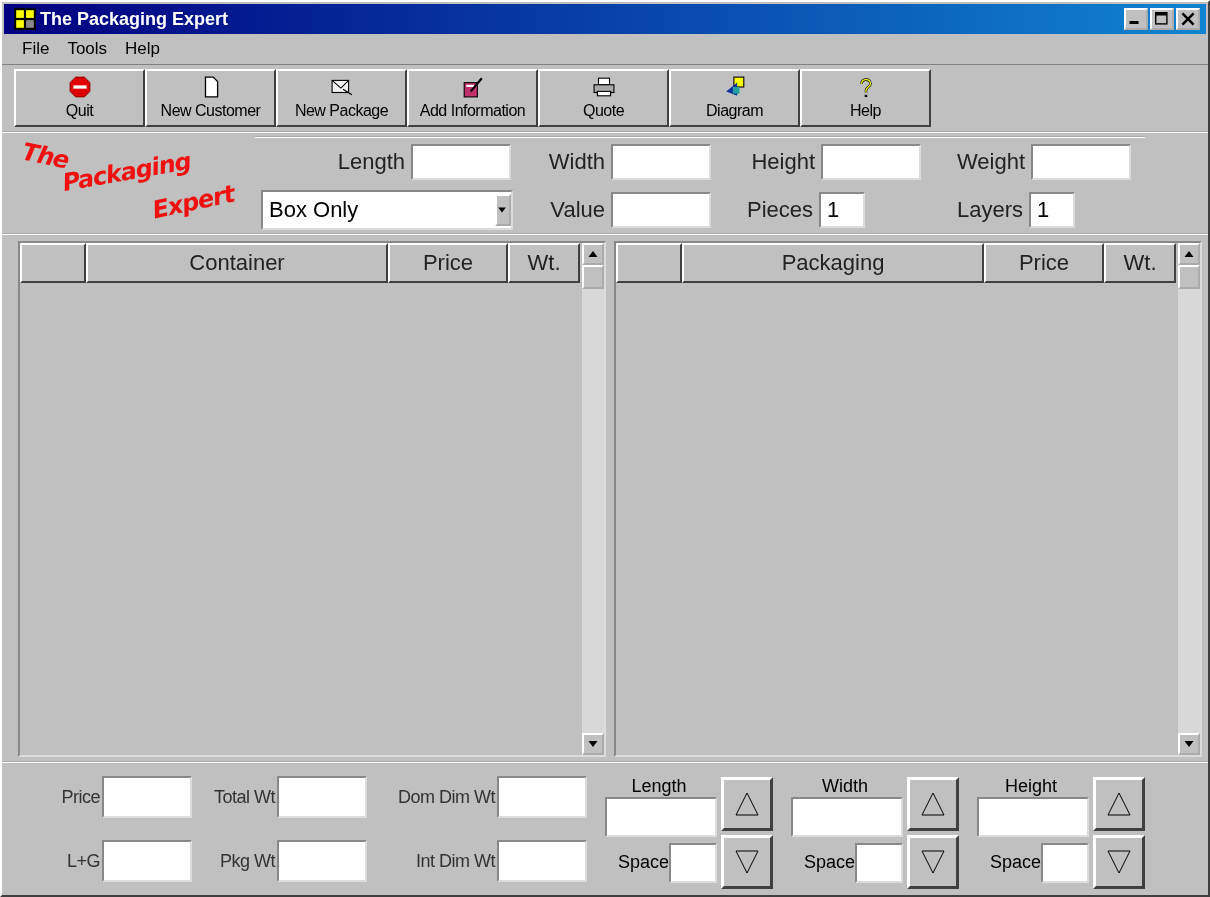  Describe the element at coordinates (603, 87) in the screenshot. I see `printer-icon` at that location.